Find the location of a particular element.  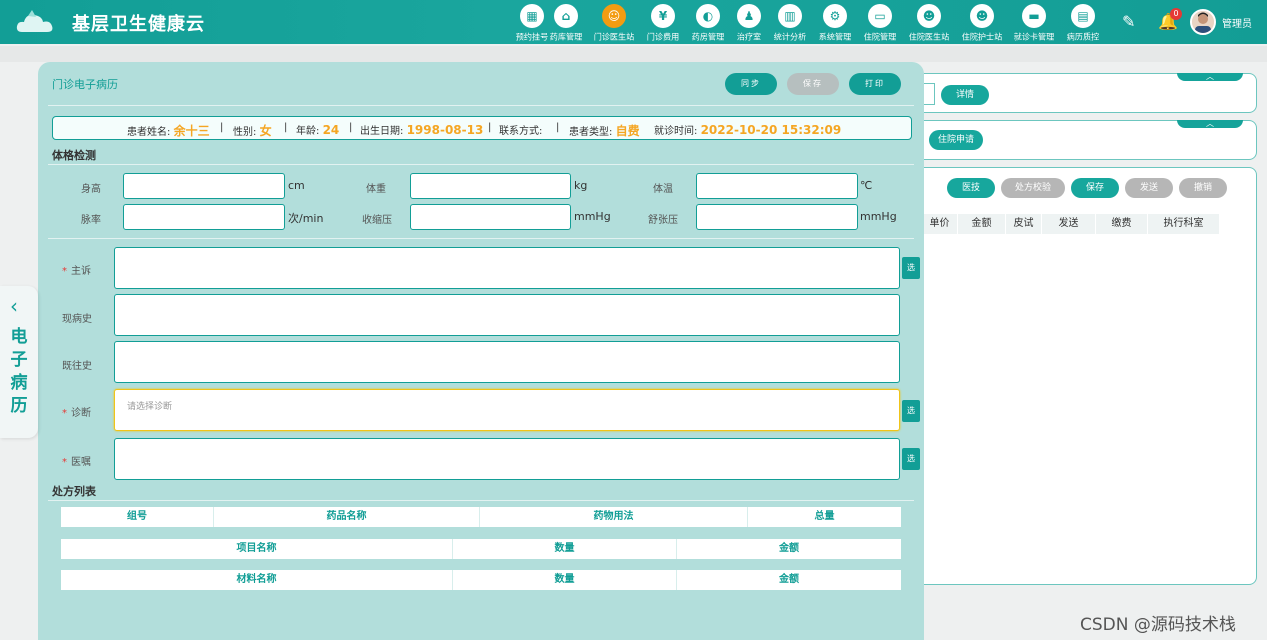

column-header: 皮试 is located at coordinates (1024, 224).